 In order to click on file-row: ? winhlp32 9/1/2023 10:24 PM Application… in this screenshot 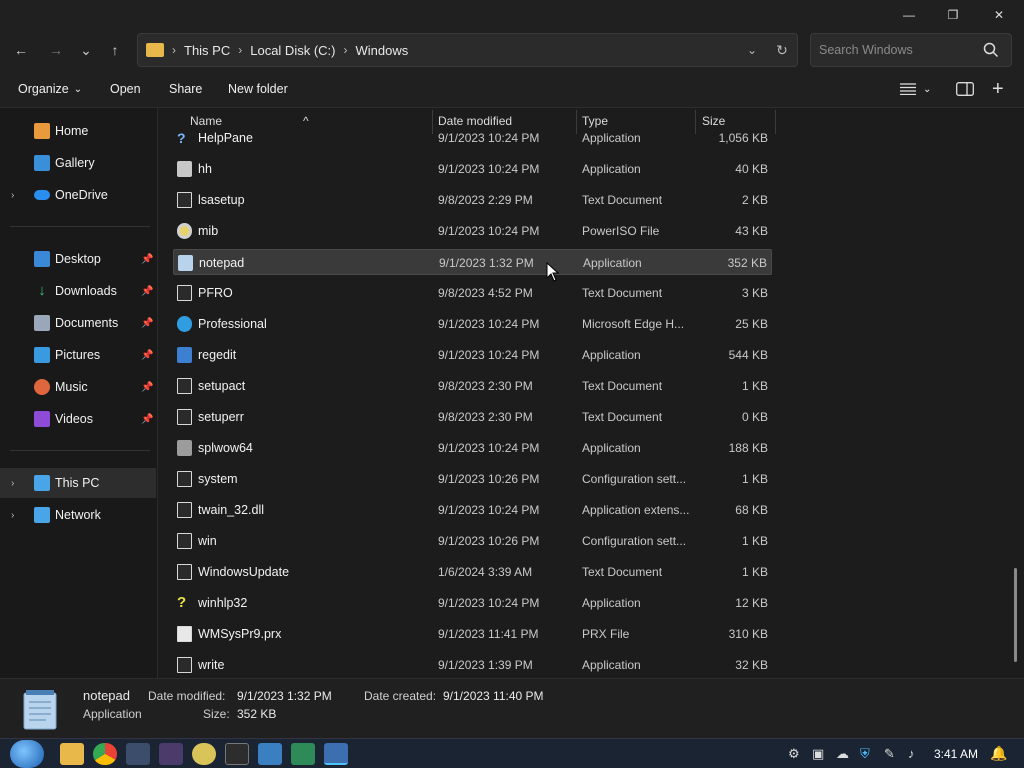, I will do `click(472, 603)`.